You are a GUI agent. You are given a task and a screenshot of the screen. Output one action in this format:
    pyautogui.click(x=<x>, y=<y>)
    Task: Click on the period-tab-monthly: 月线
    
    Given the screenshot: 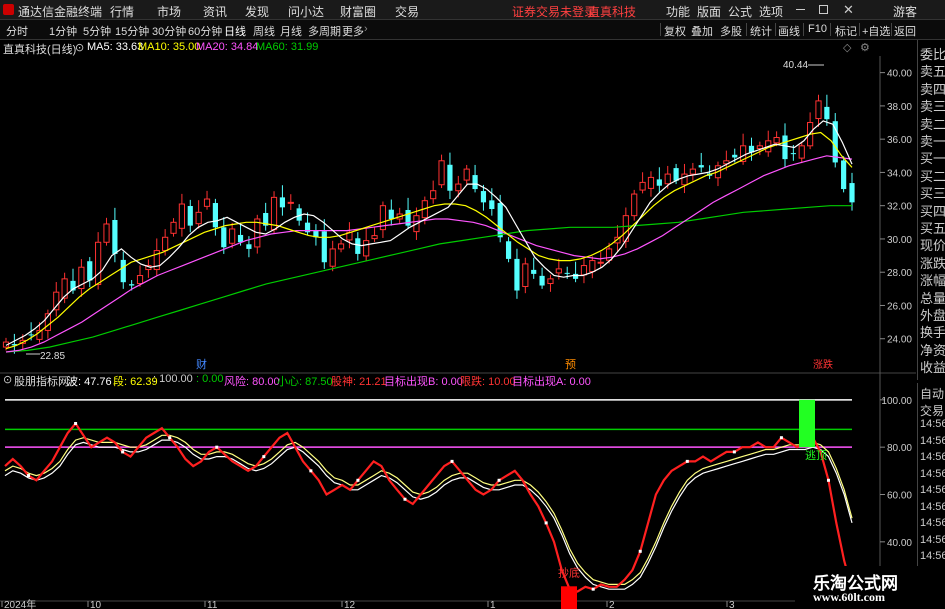 What is the action you would take?
    pyautogui.click(x=291, y=31)
    